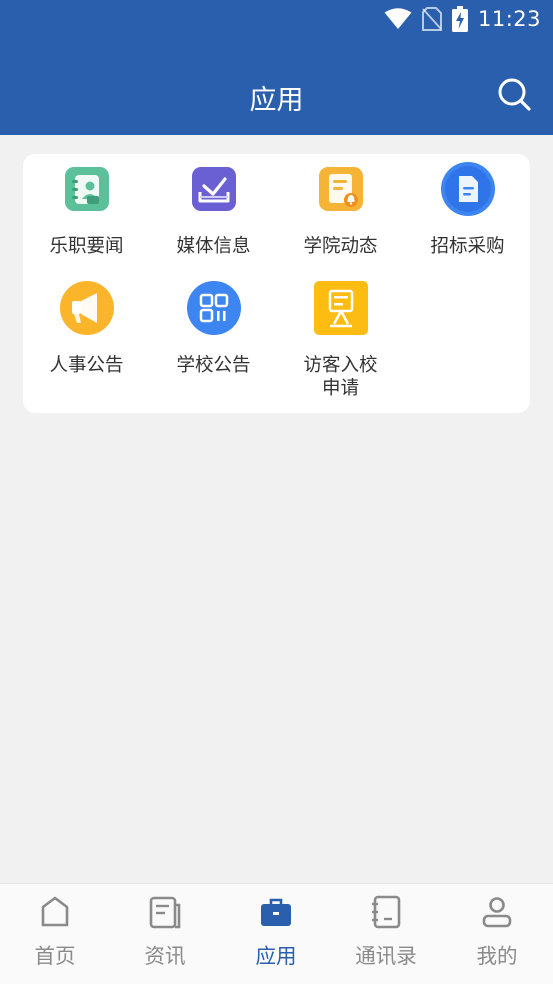 The width and height of the screenshot is (553, 984). What do you see at coordinates (276, 956) in the screenshot?
I see `tab-label: 应用` at bounding box center [276, 956].